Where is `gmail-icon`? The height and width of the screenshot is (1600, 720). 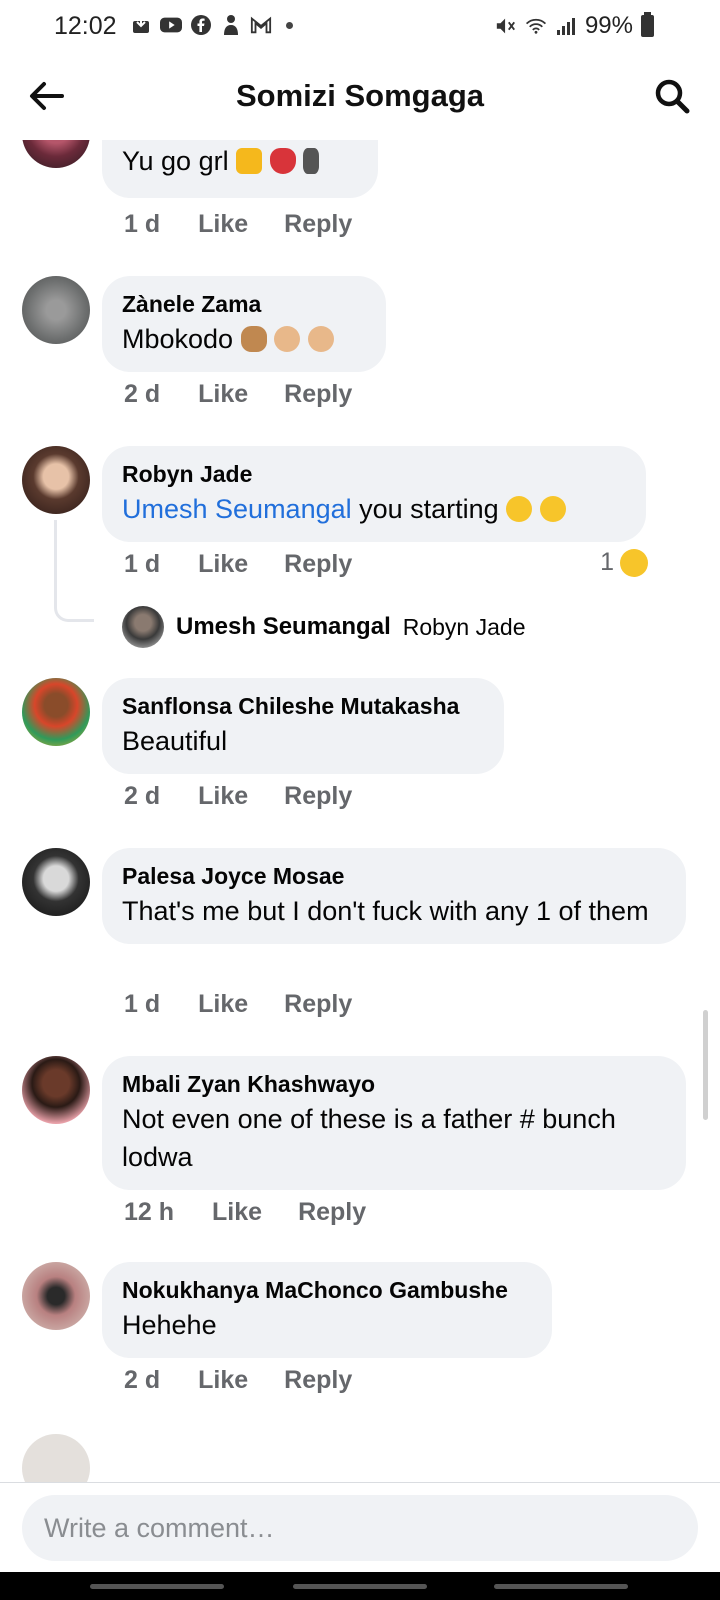
gmail-icon is located at coordinates (261, 25).